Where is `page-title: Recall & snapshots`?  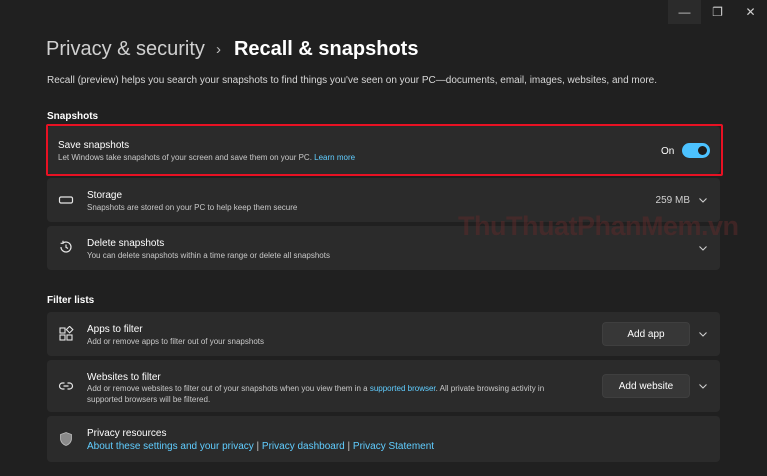 page-title: Recall & snapshots is located at coordinates (326, 49).